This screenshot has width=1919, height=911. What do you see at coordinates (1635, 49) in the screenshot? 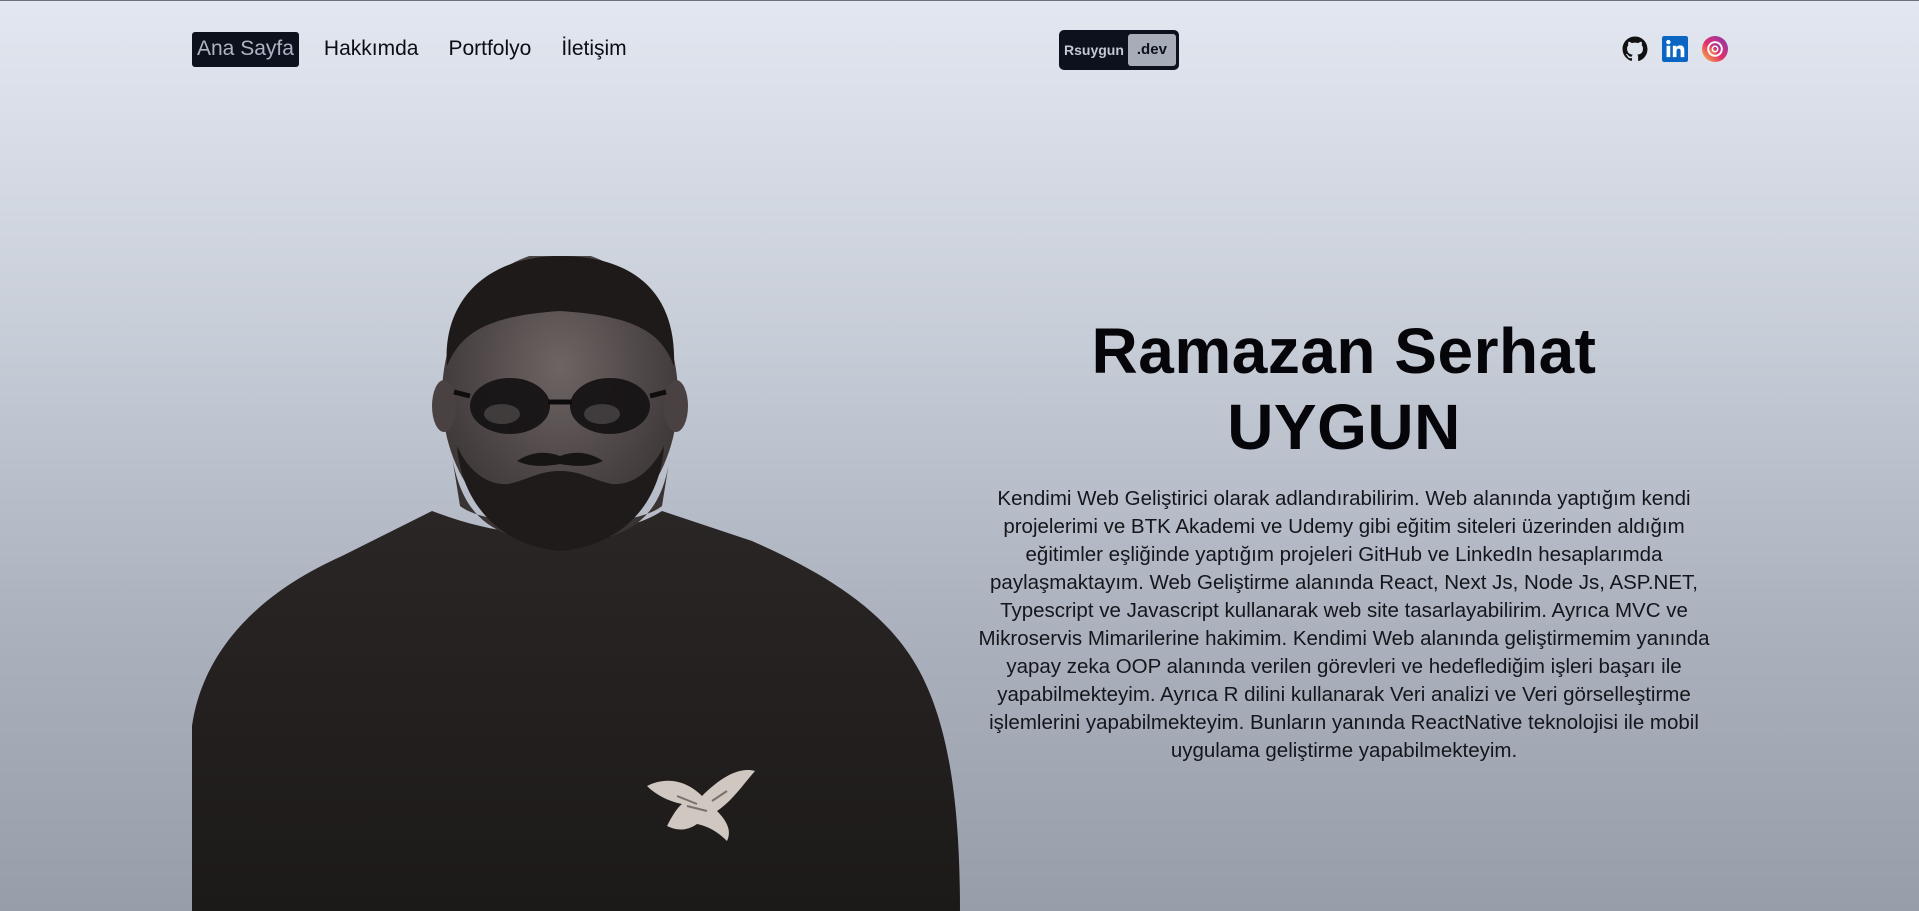
I see `github-icon` at bounding box center [1635, 49].